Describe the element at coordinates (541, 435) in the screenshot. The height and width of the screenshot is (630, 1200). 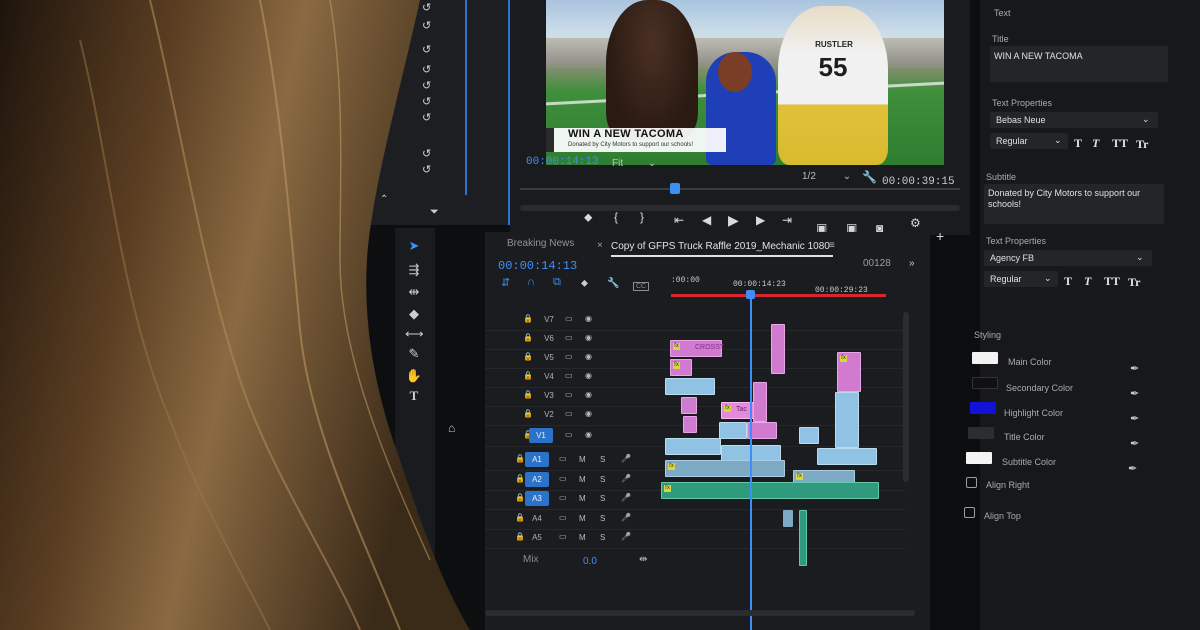
I see `track-label-v1: V1` at that location.